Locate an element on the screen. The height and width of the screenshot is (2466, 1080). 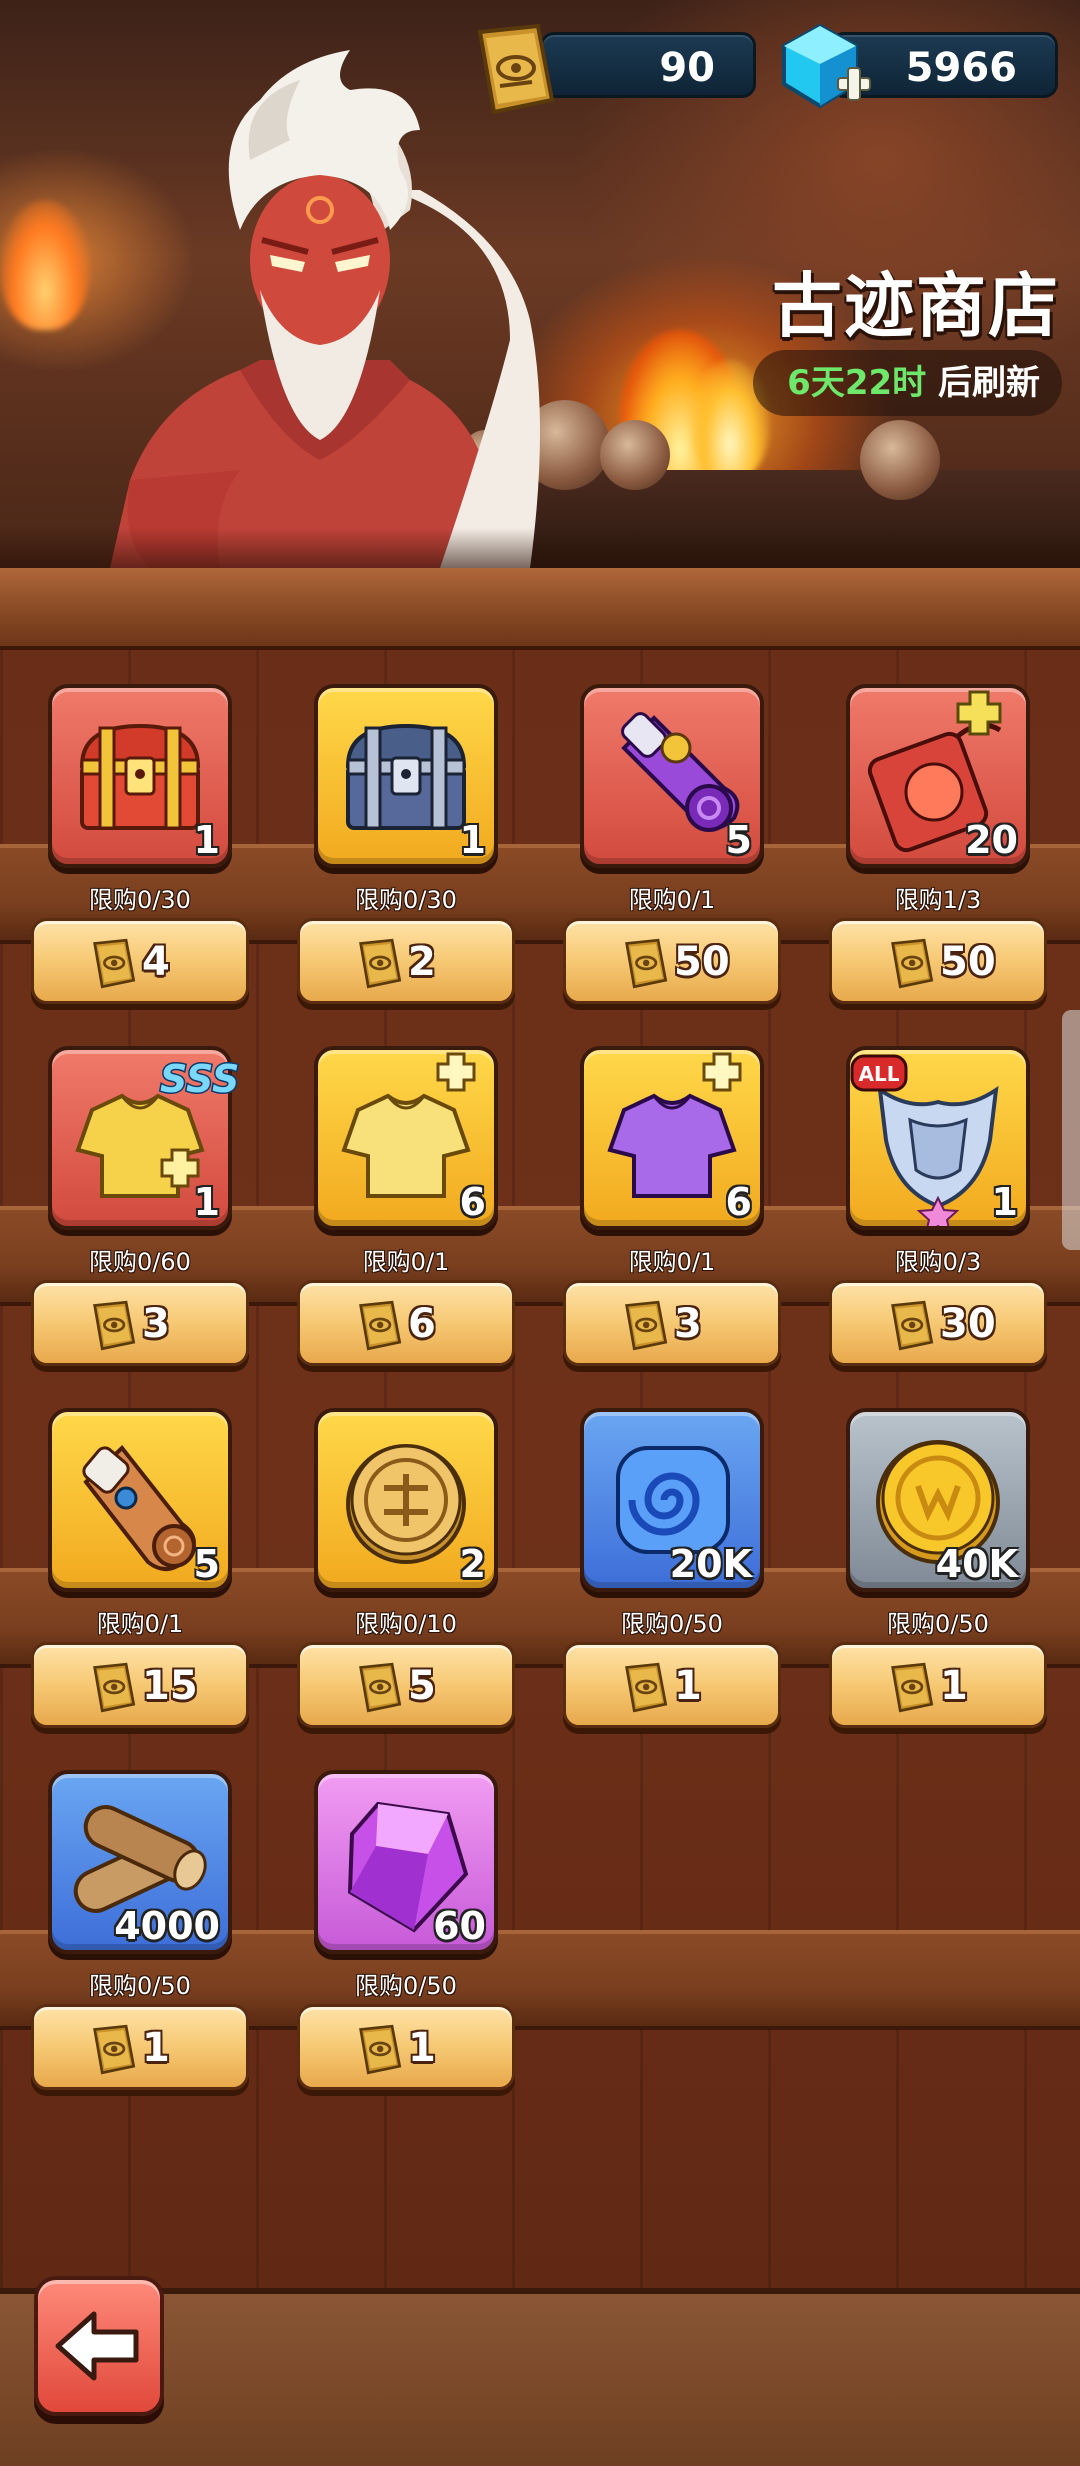
item-qty: 2 is located at coordinates (472, 1564).